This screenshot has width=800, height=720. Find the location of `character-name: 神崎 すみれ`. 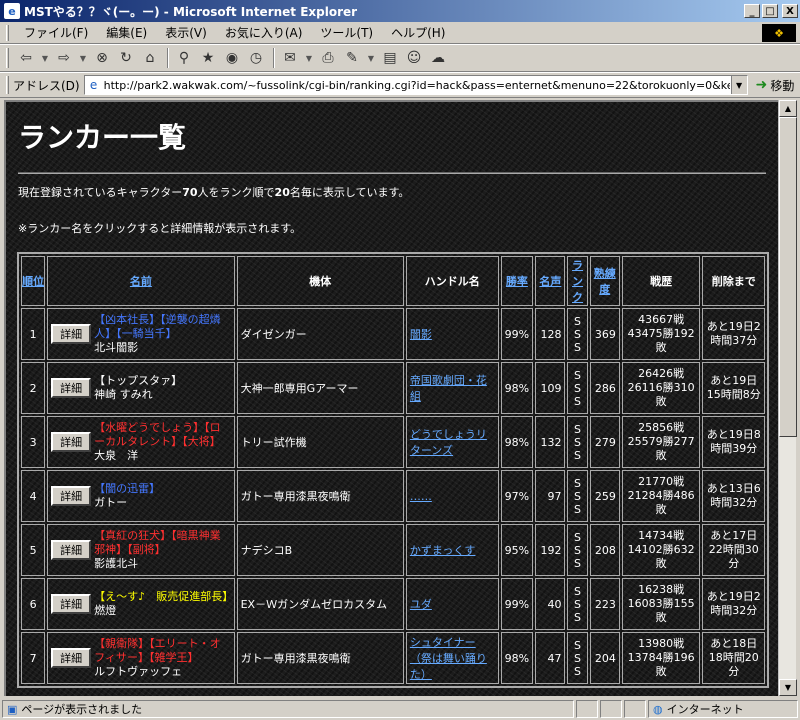

character-name: 神崎 すみれ is located at coordinates (138, 395).